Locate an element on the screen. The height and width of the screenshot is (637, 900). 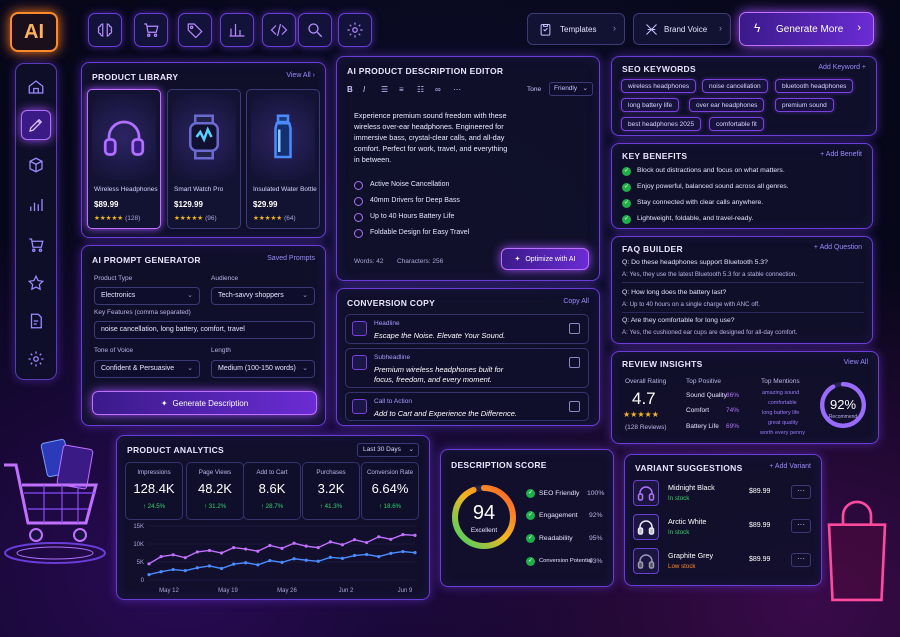
align-icon: ☷ is located at coordinates (420, 89).